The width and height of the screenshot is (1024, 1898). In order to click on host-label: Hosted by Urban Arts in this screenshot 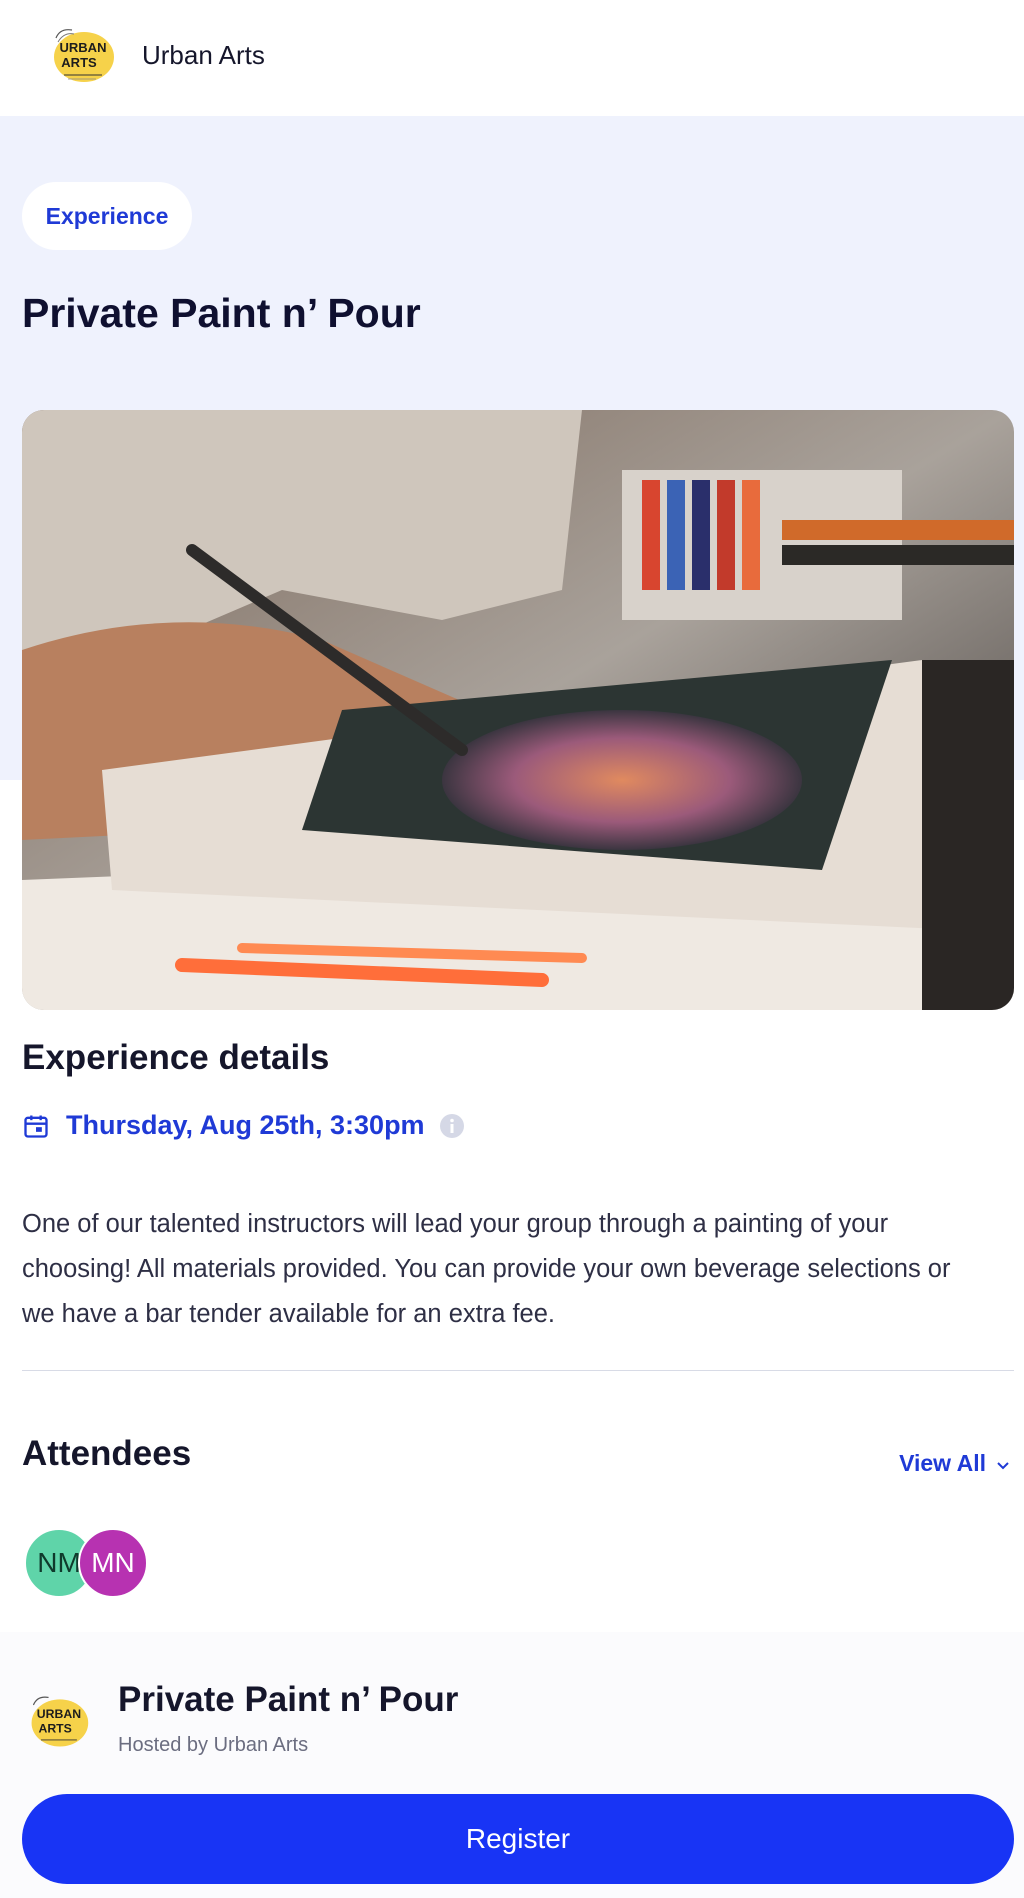, I will do `click(213, 1745)`.